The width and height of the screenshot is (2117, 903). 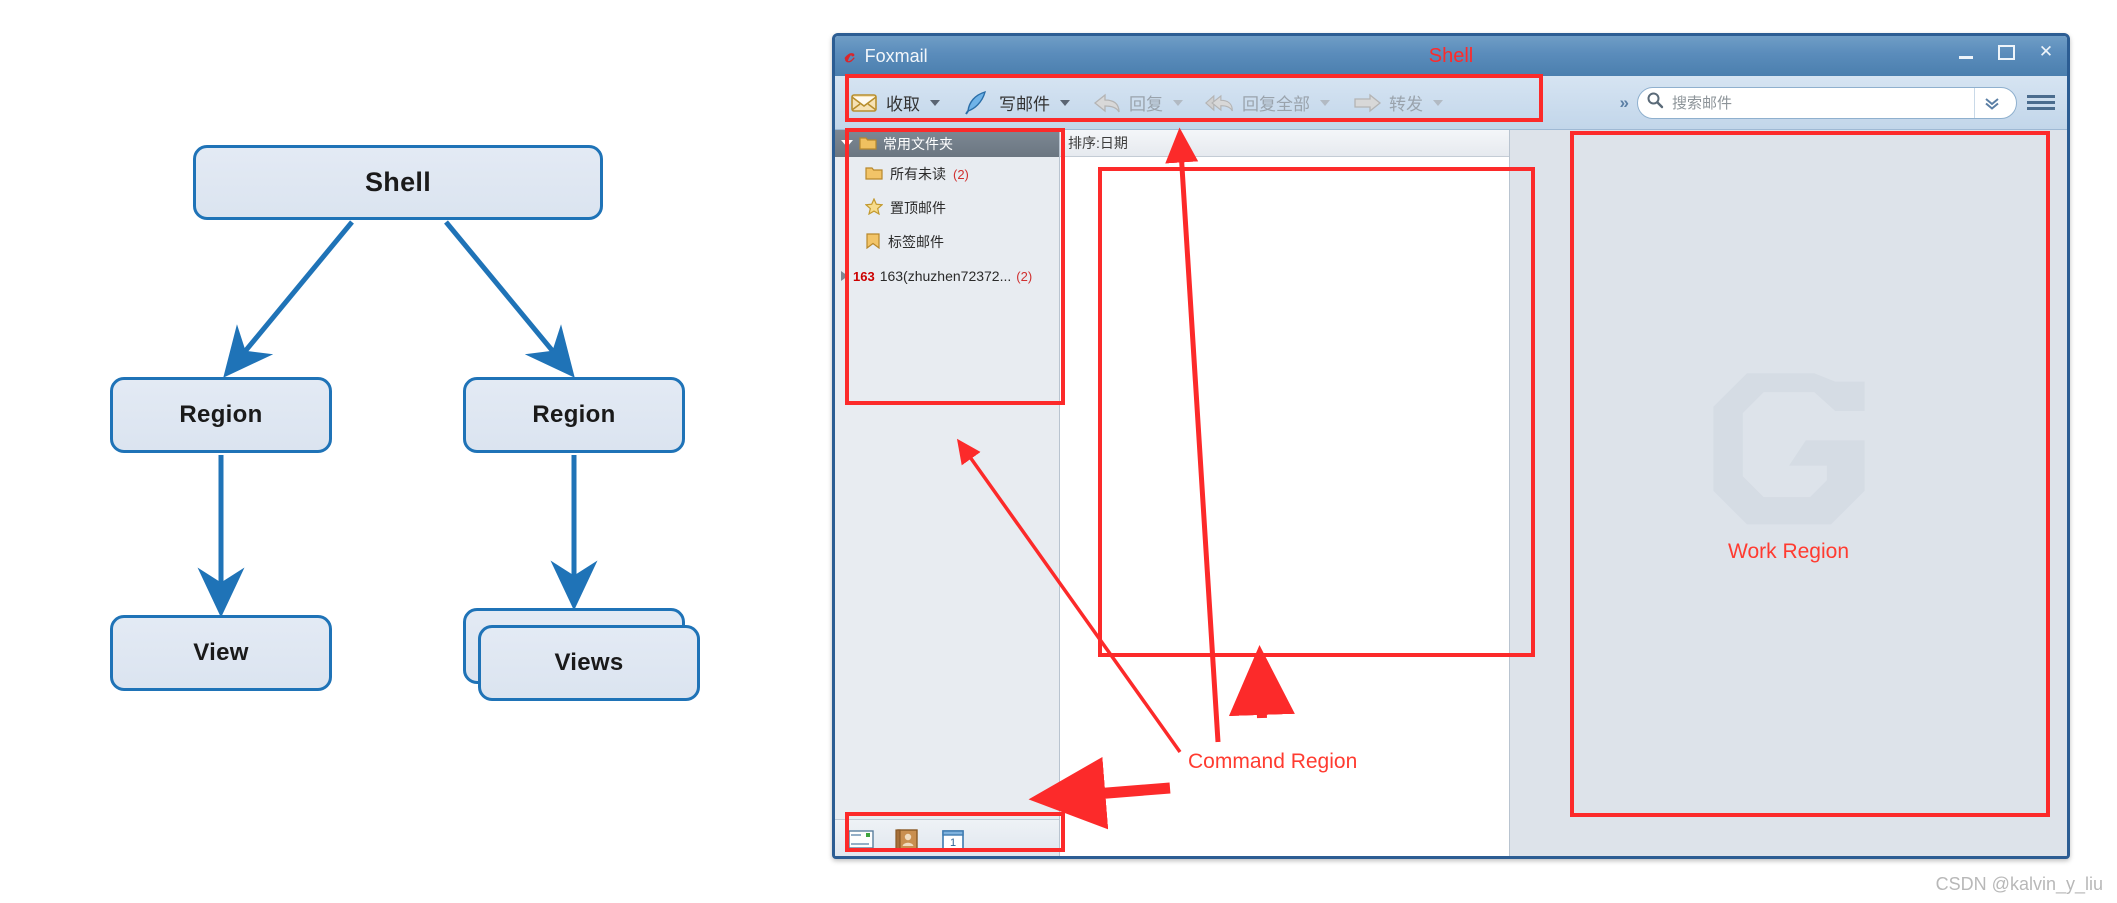 I want to click on overflow-chevrons-icon: », so click(x=1625, y=103).